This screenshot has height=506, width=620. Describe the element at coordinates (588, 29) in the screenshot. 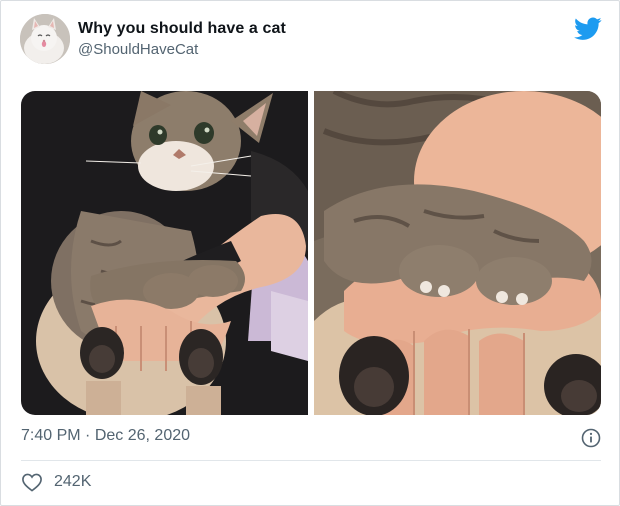

I see `twitter-bird-icon` at that location.